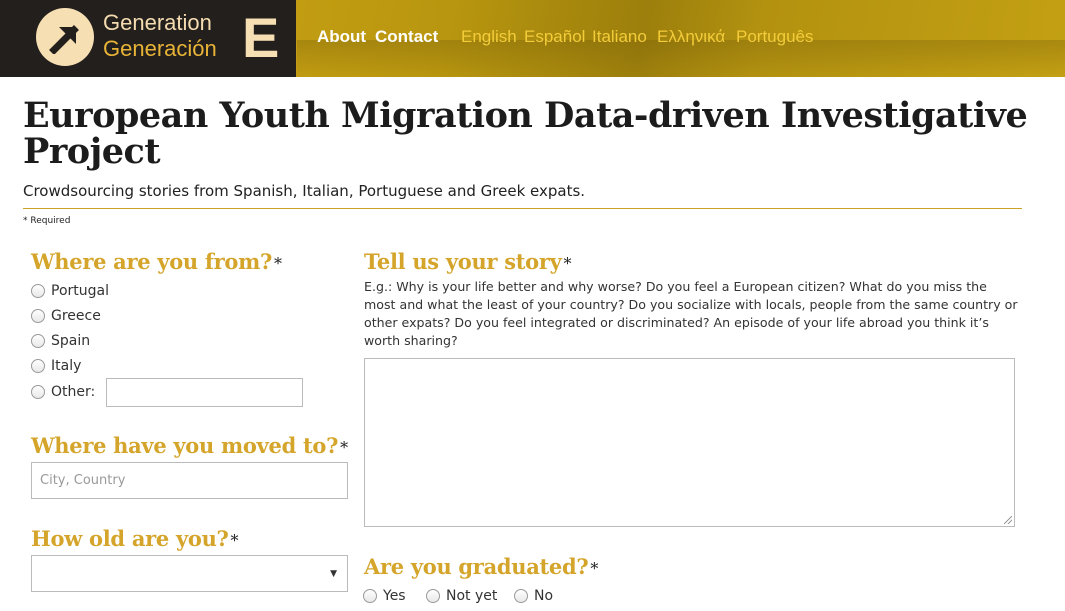 The height and width of the screenshot is (611, 1065). I want to click on story-question-heading: Tell us your story *, so click(467, 261).